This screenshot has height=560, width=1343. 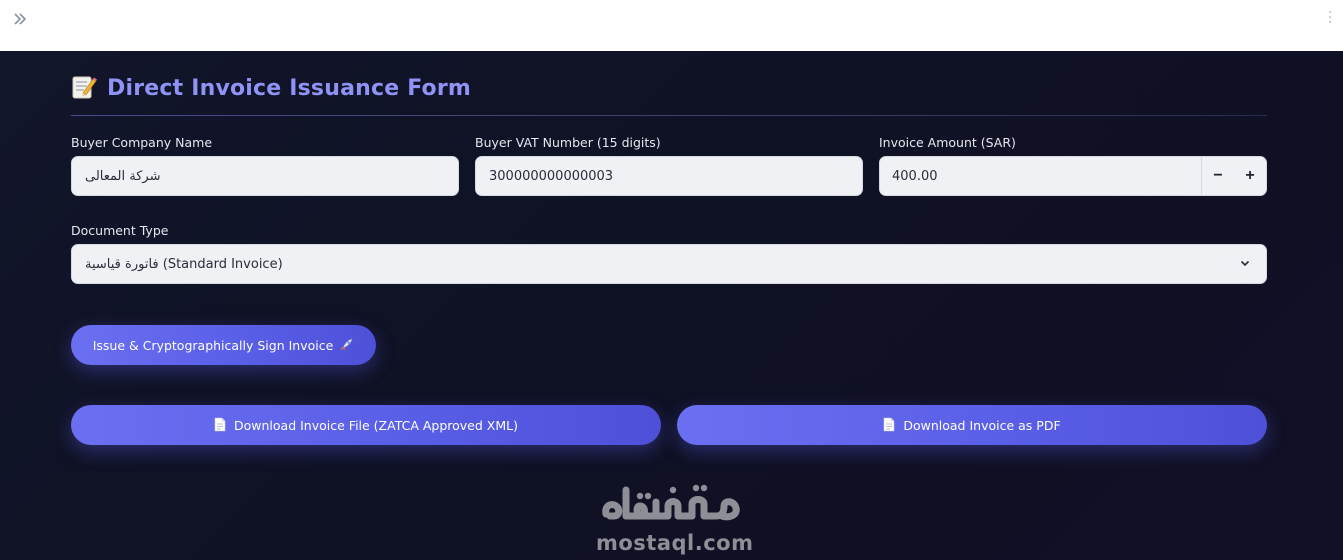 I want to click on download-pdf-button: Download Invoice as PDF, so click(x=972, y=425).